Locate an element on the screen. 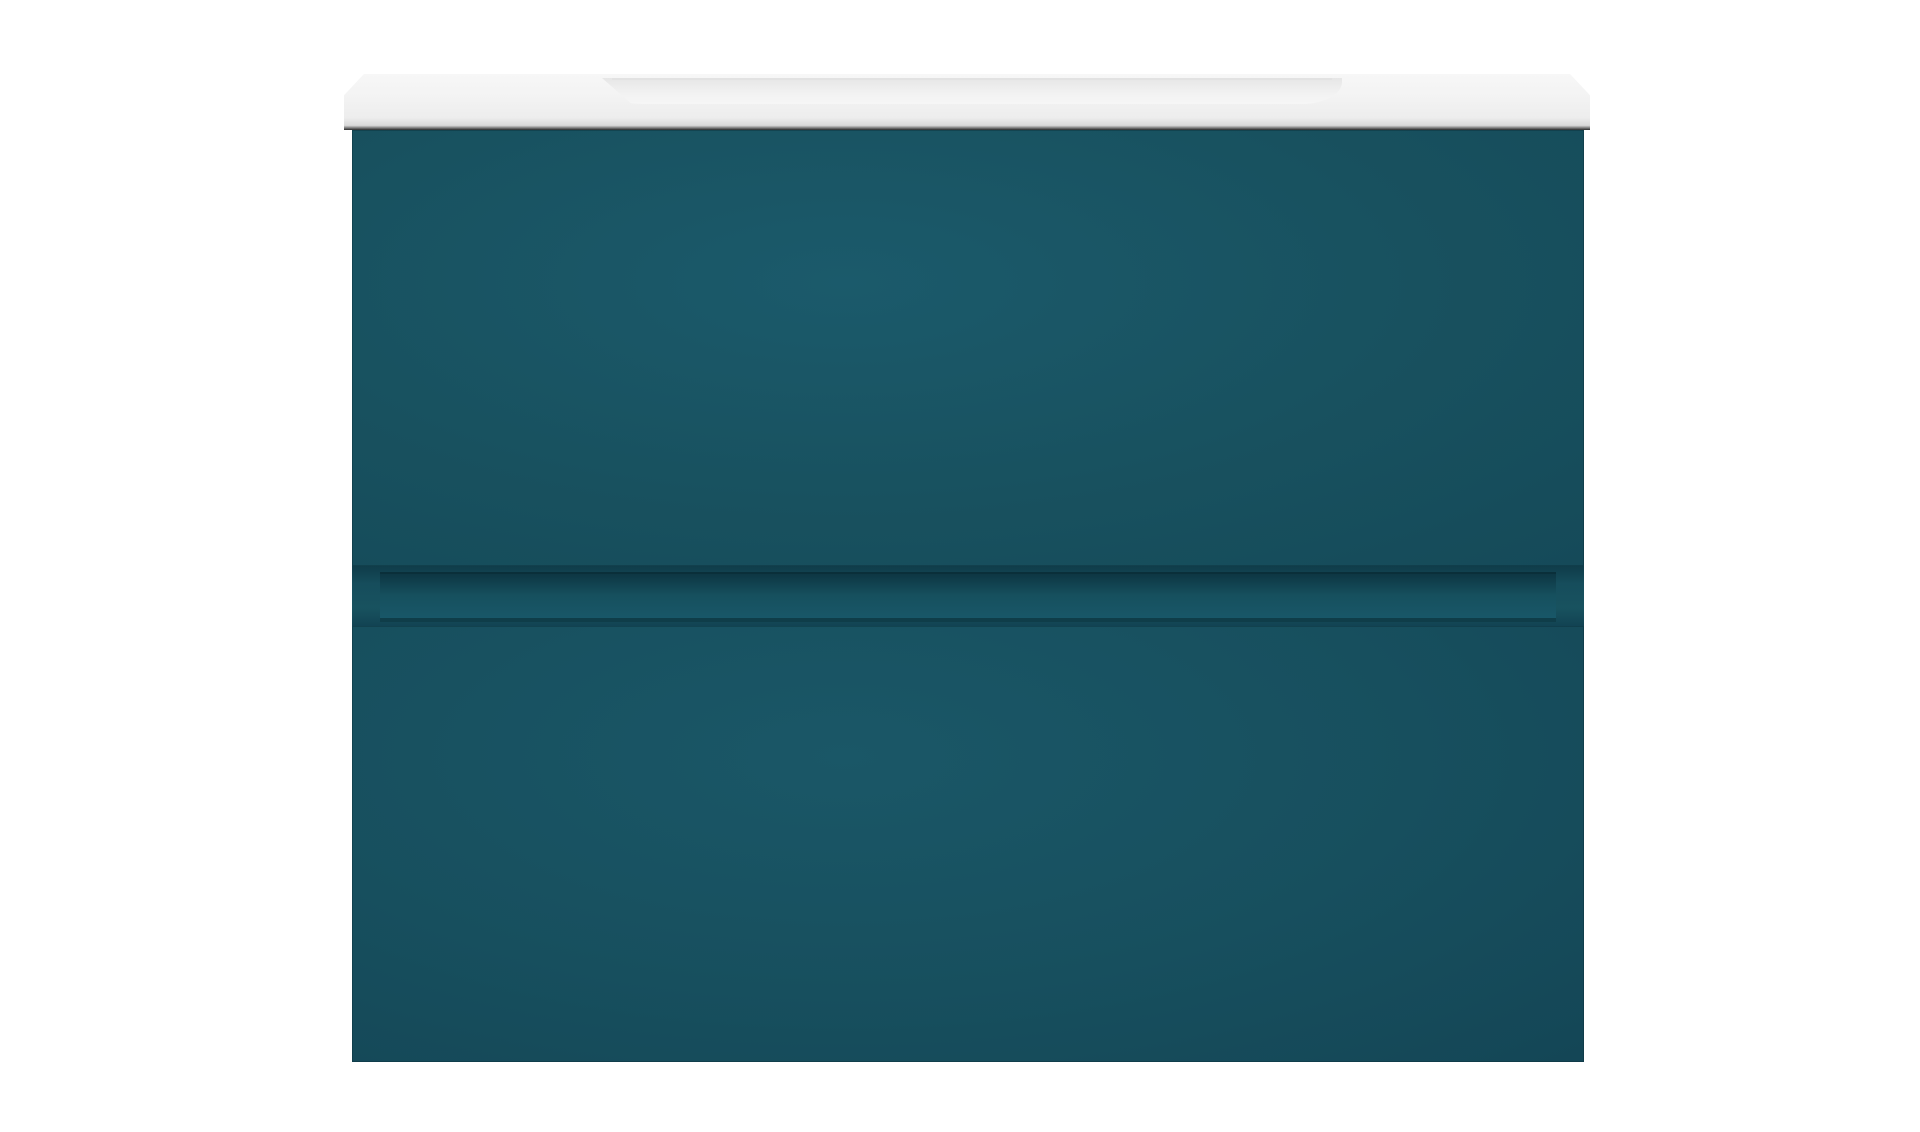 Image resolution: width=1920 pixels, height=1132 pixels. handle-channel is located at coordinates (968, 597).